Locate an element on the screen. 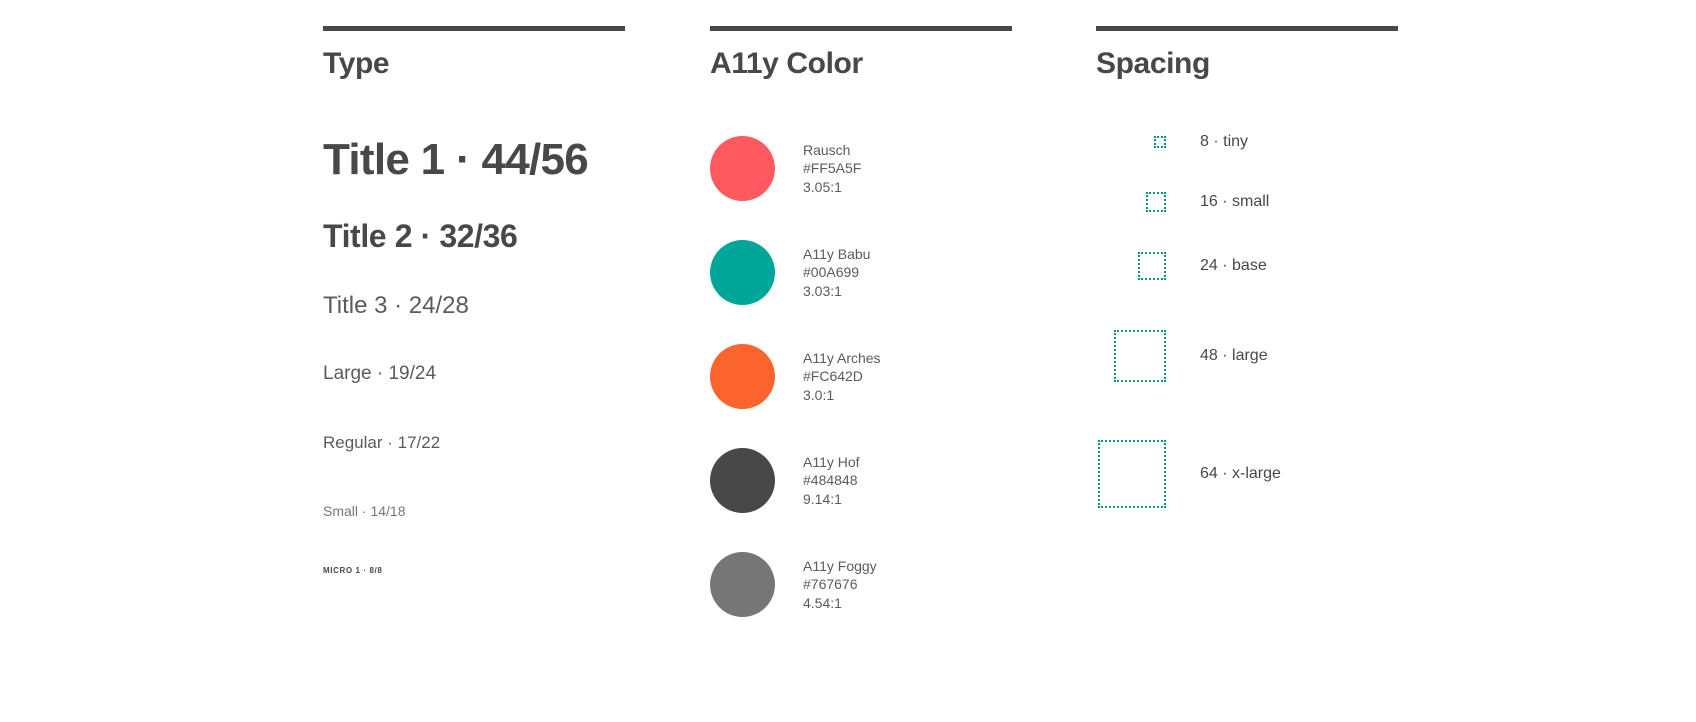 Image resolution: width=1696 pixels, height=722 pixels. color-swatch-meta: Rausch #FF5A5F 3.05:1 is located at coordinates (832, 169).